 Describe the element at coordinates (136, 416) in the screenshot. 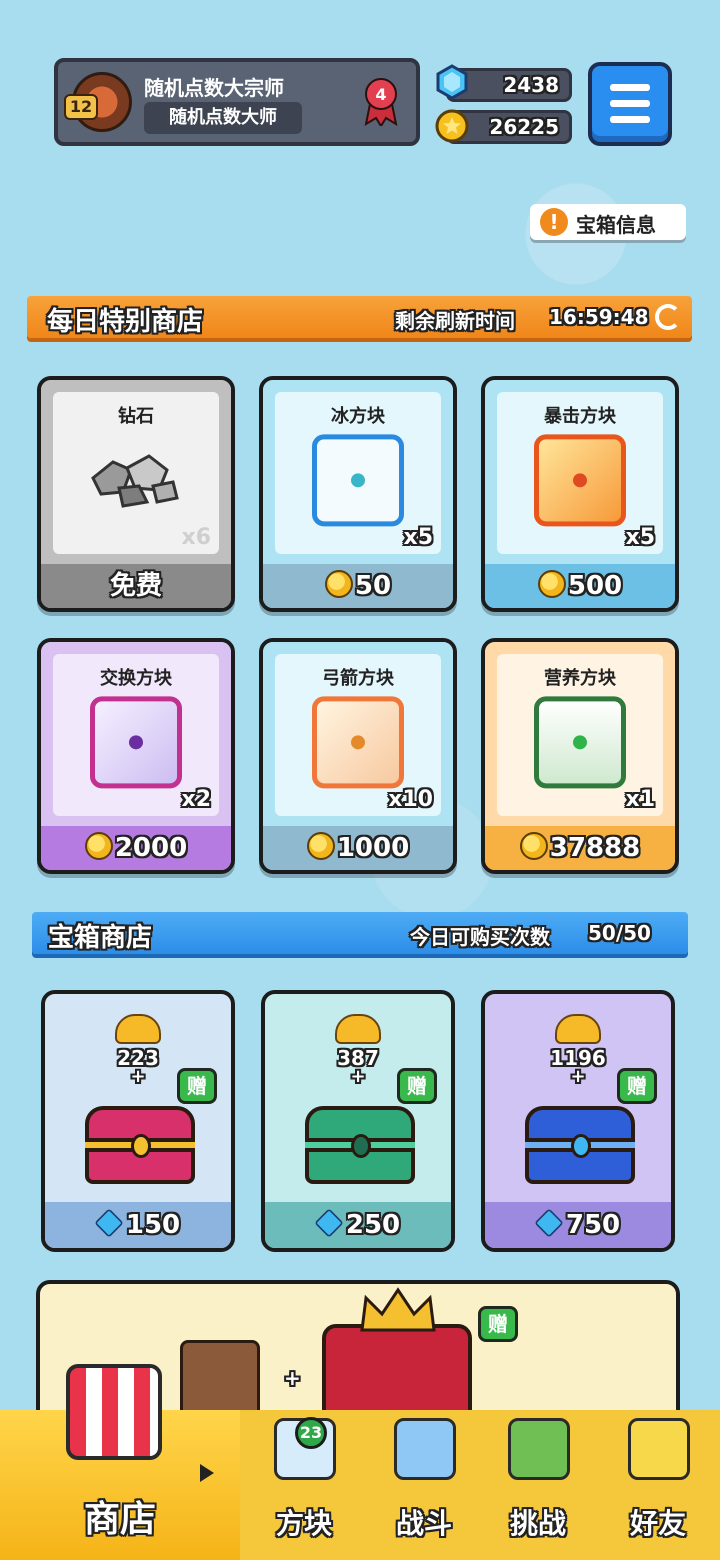

I see `item-name: 钻石` at that location.